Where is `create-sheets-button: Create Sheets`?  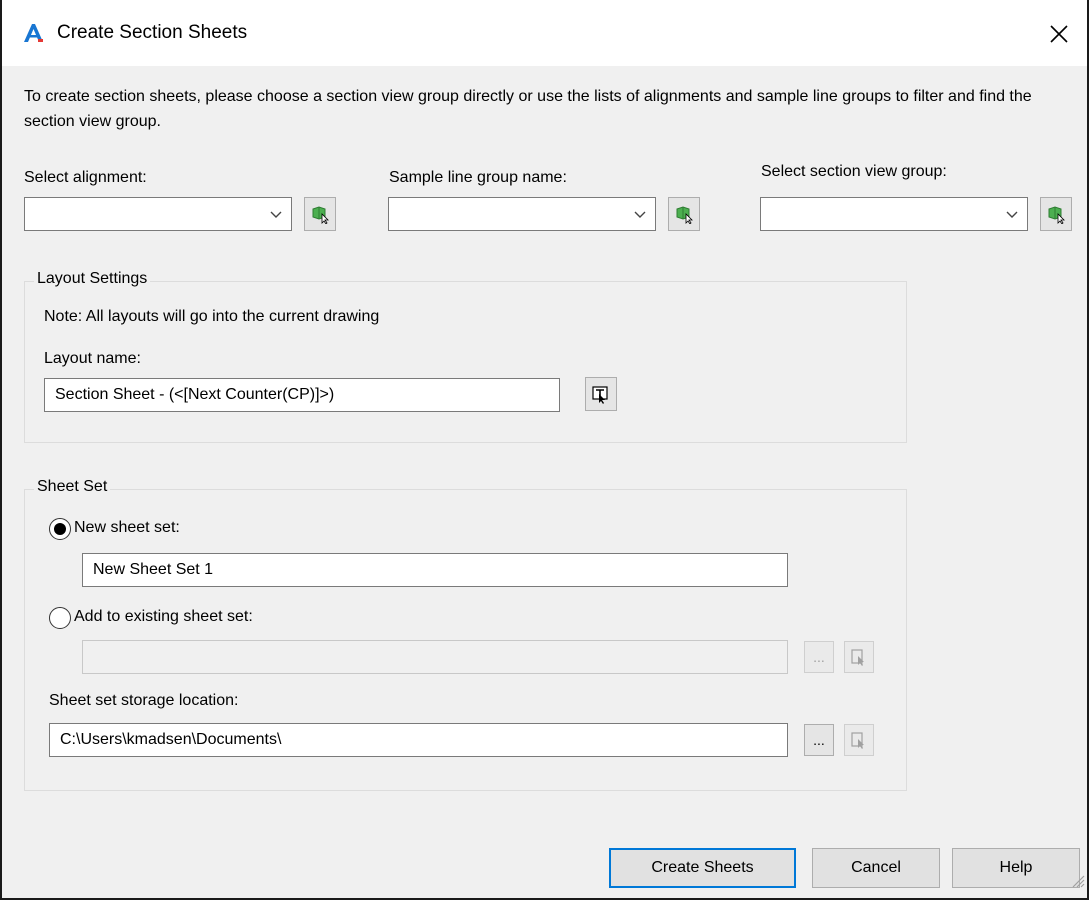 create-sheets-button: Create Sheets is located at coordinates (702, 868).